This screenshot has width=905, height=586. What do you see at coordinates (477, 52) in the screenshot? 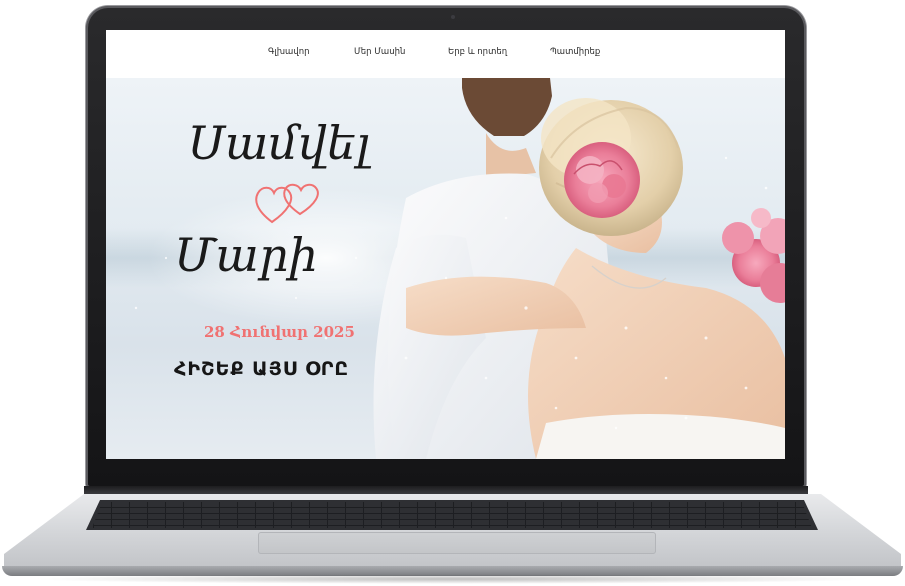
I see `nav-item-when-where: Երբ և որտեղ` at bounding box center [477, 52].